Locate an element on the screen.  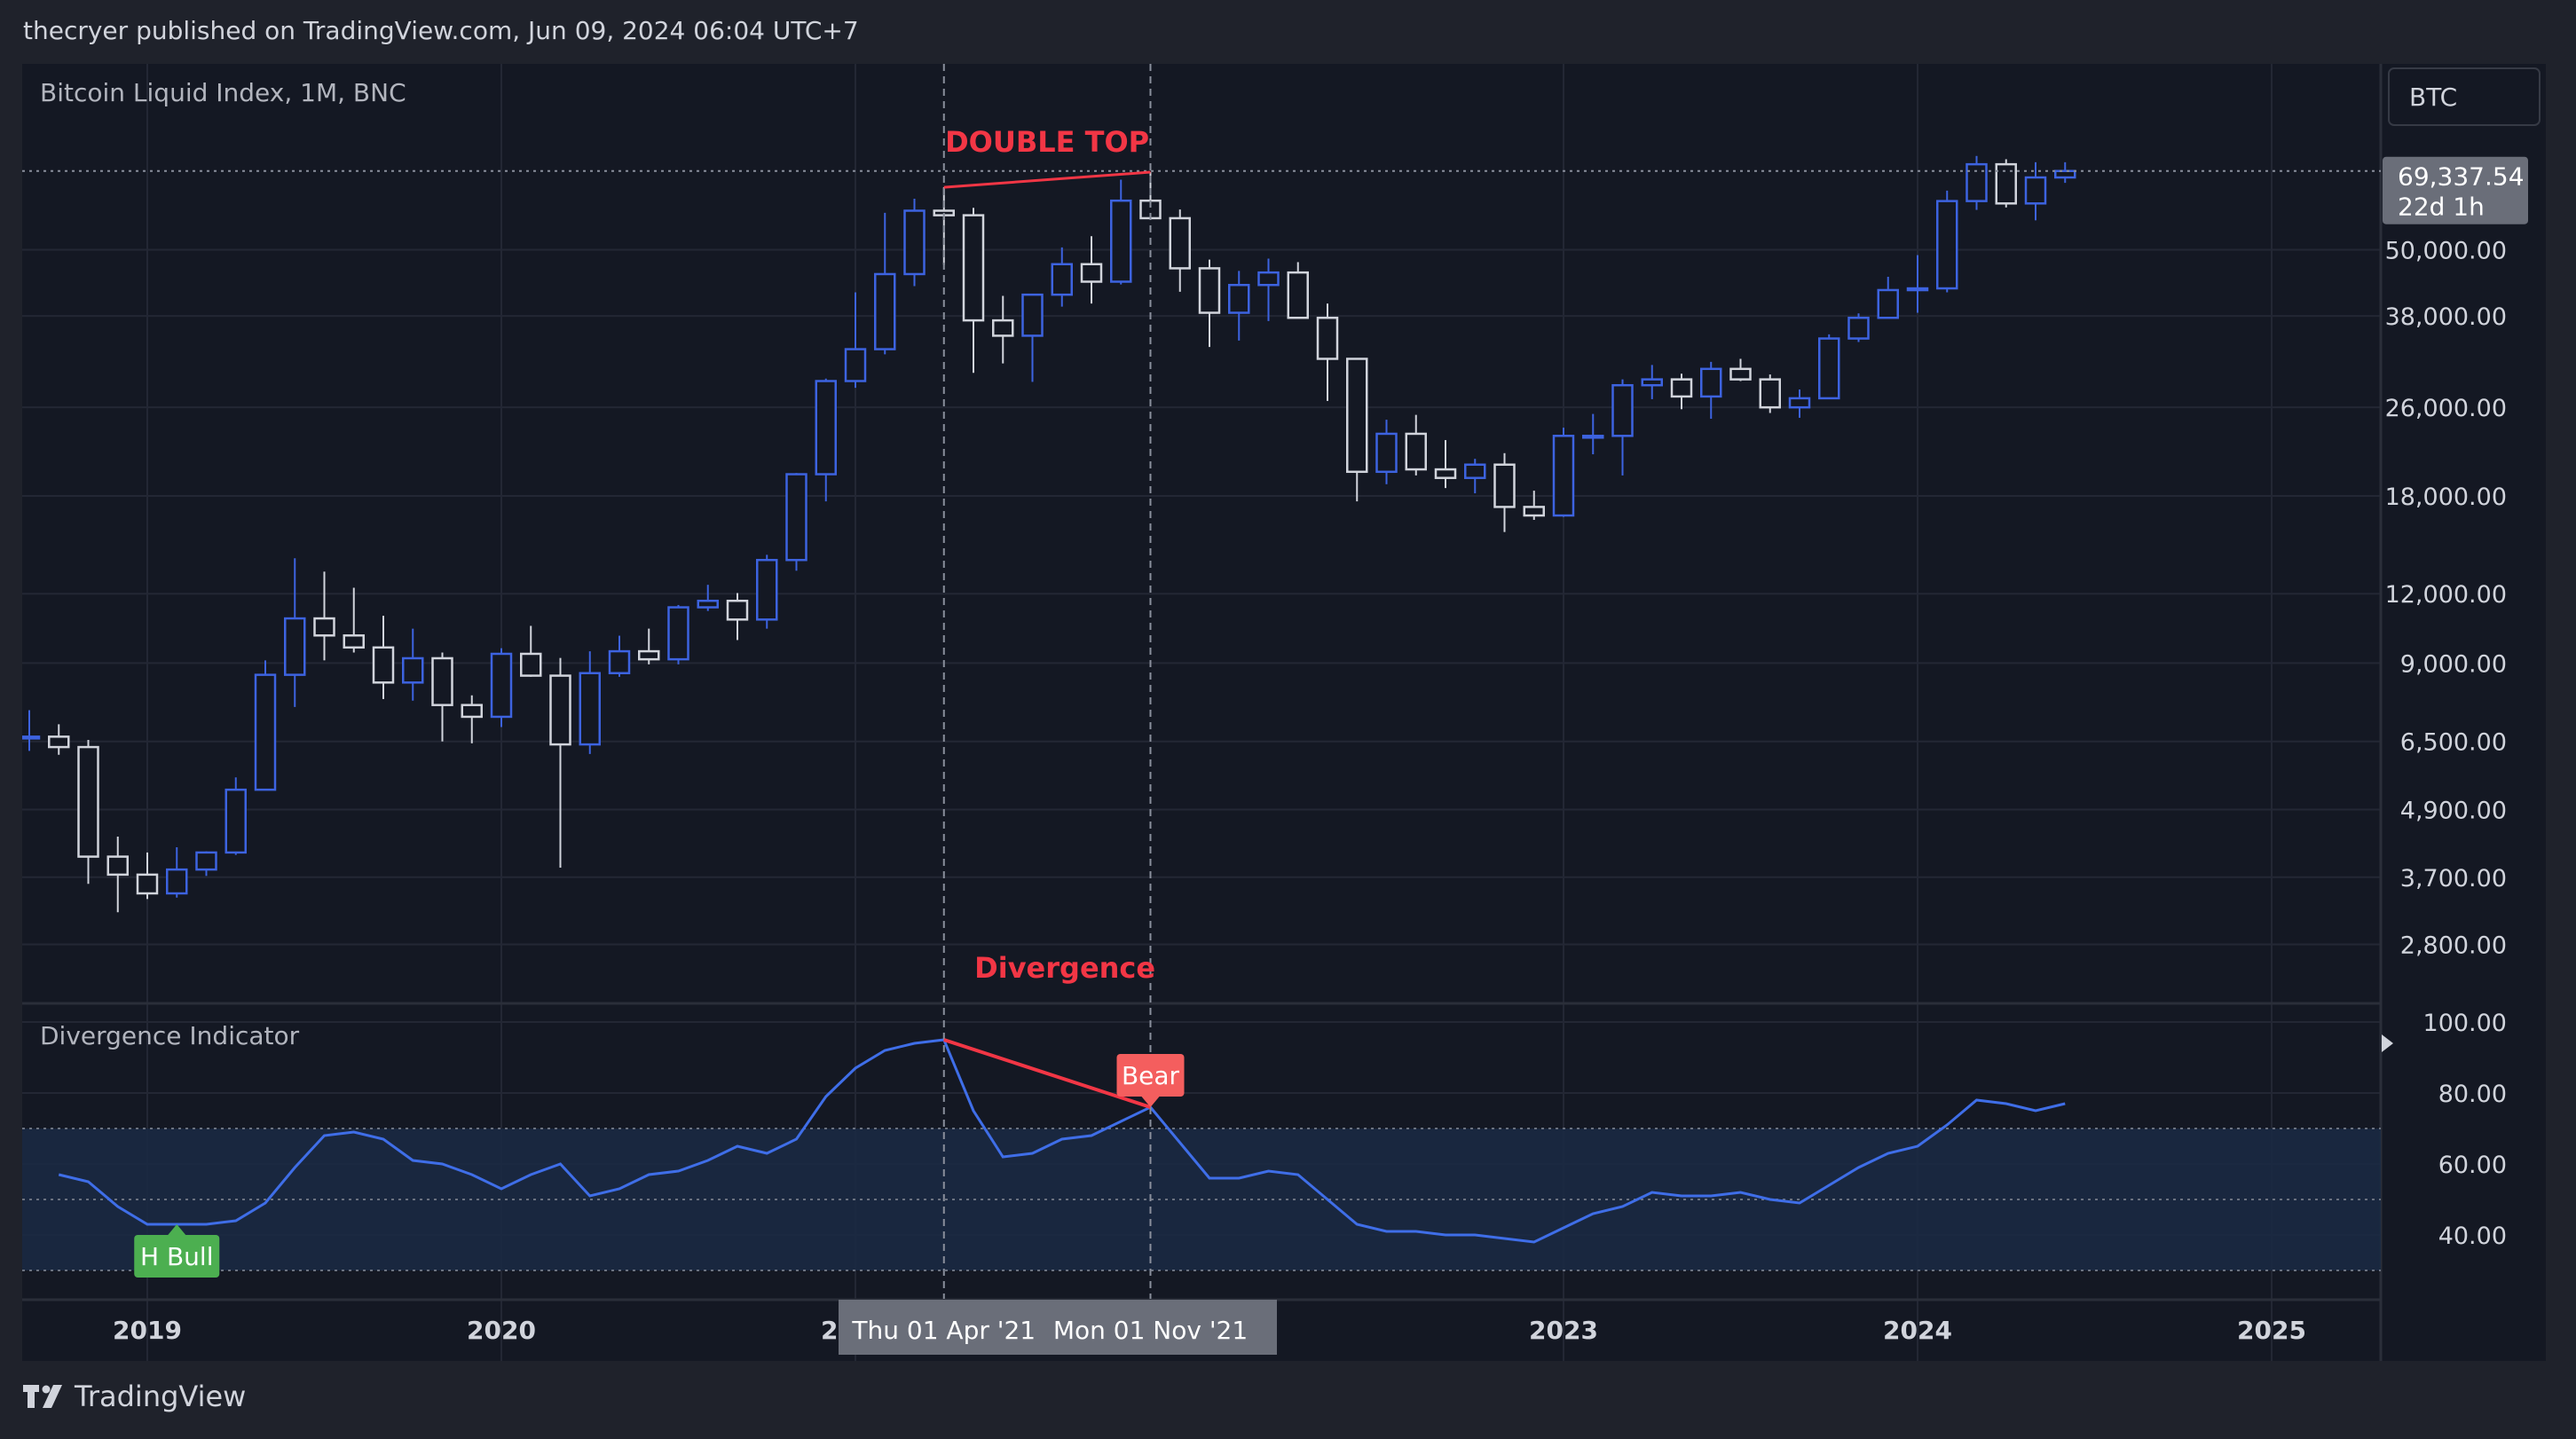
time-axis-label: 2019 is located at coordinates (147, 1330).